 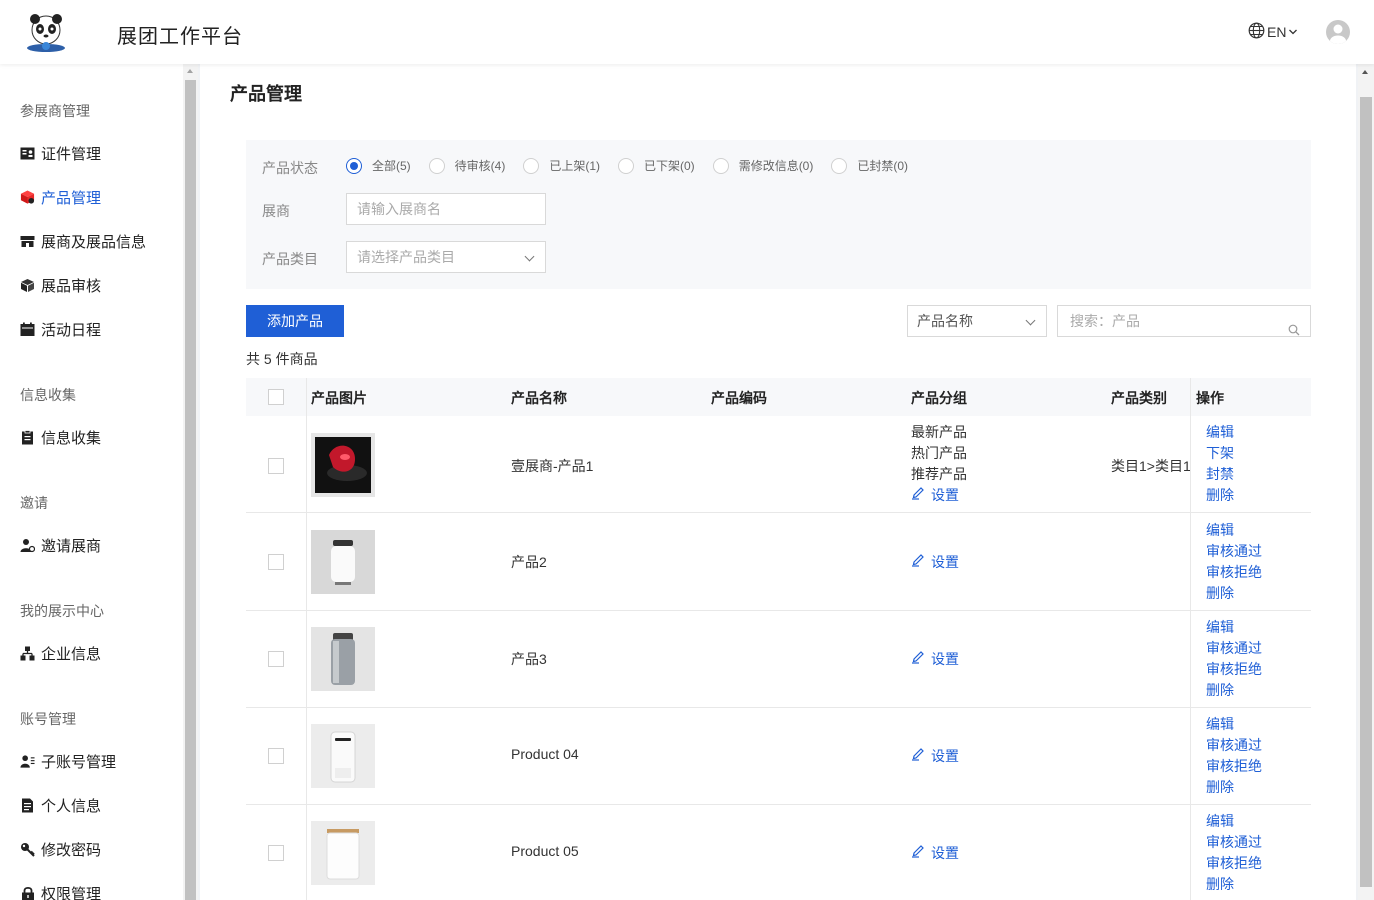 I want to click on box-icon, so click(x=27, y=285).